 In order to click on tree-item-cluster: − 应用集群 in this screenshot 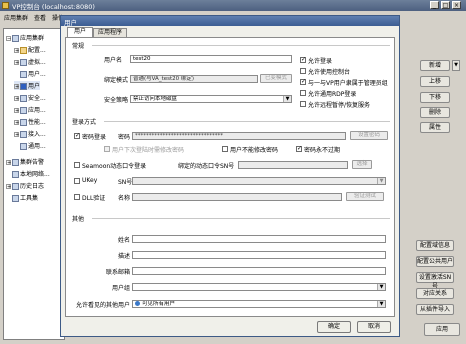, I will do `click(25, 37)`.